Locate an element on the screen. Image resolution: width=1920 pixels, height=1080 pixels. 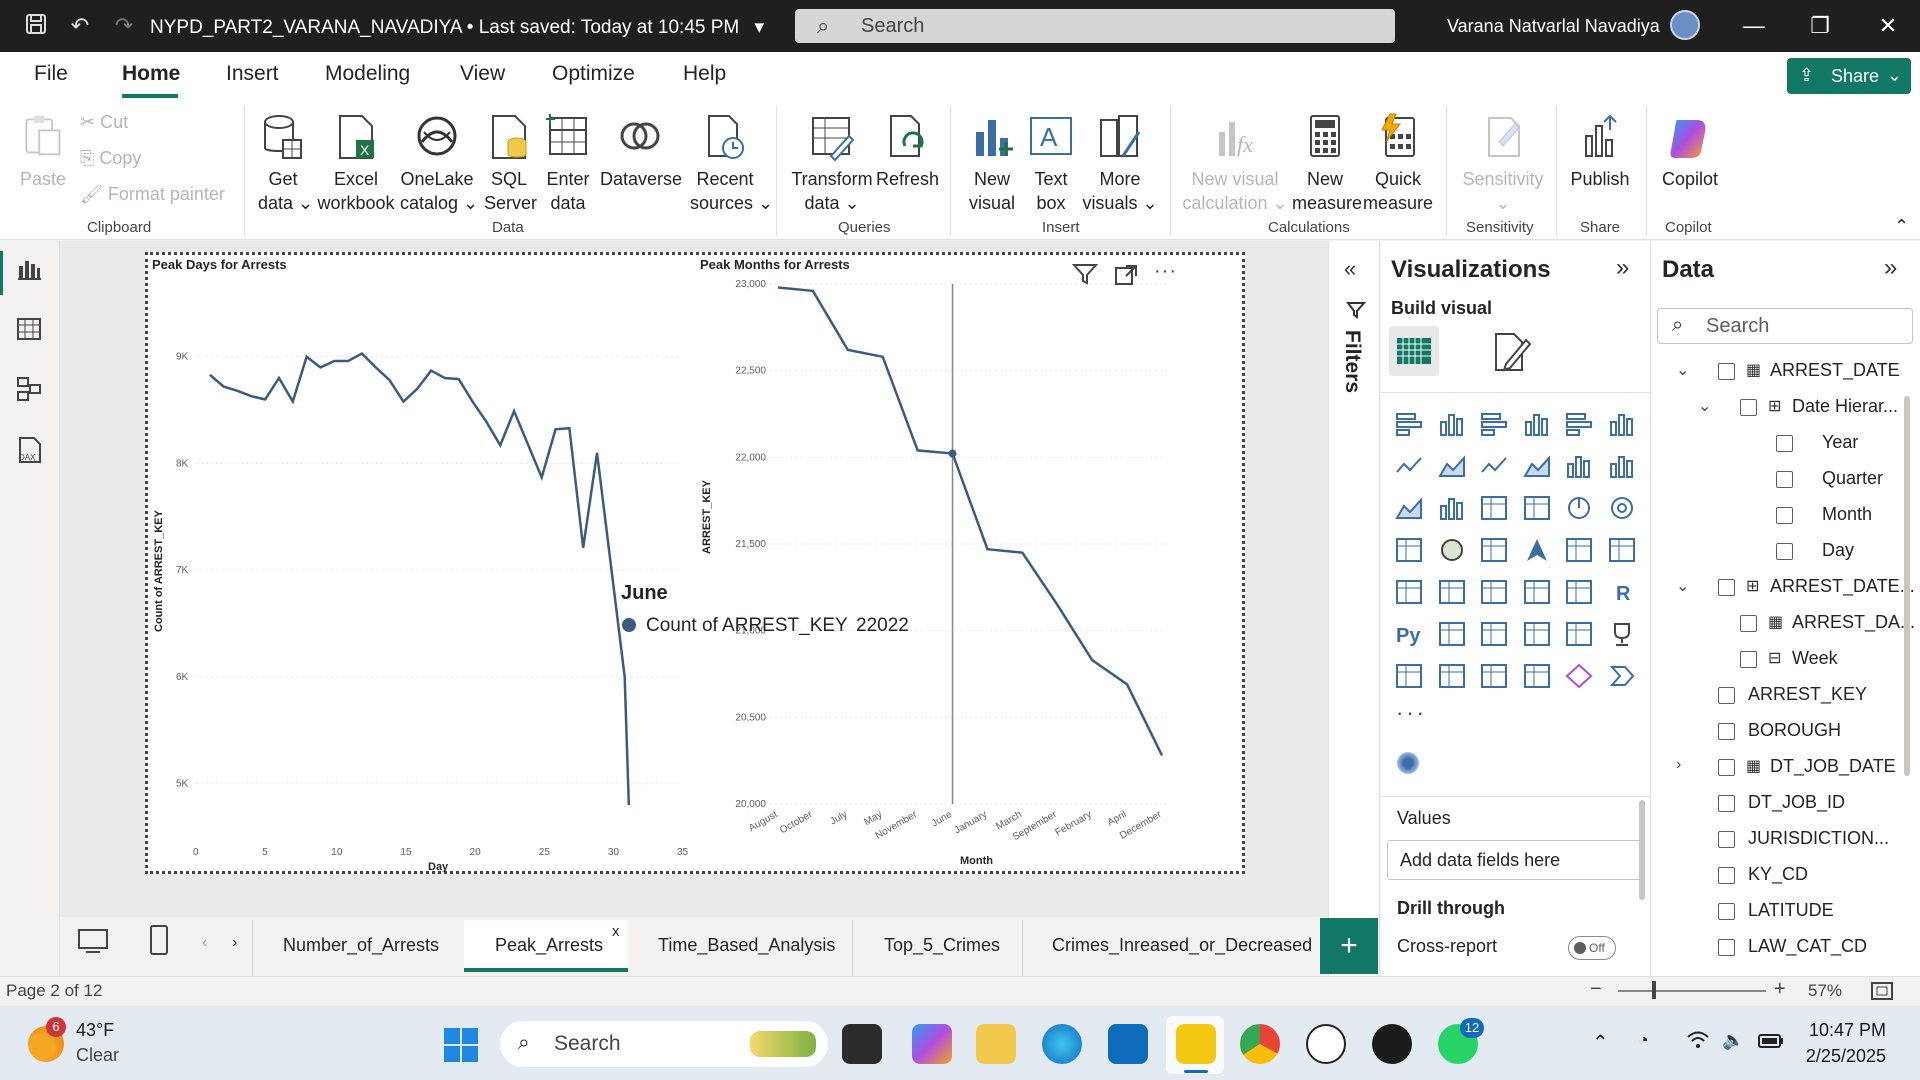
scroll-right-icon: › is located at coordinates (234, 943).